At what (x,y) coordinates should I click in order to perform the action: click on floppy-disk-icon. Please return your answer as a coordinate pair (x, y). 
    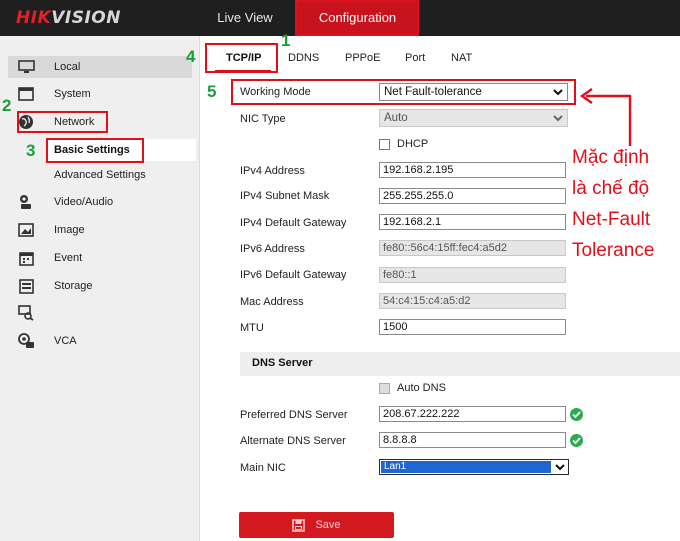
    Looking at the image, I should click on (299, 525).